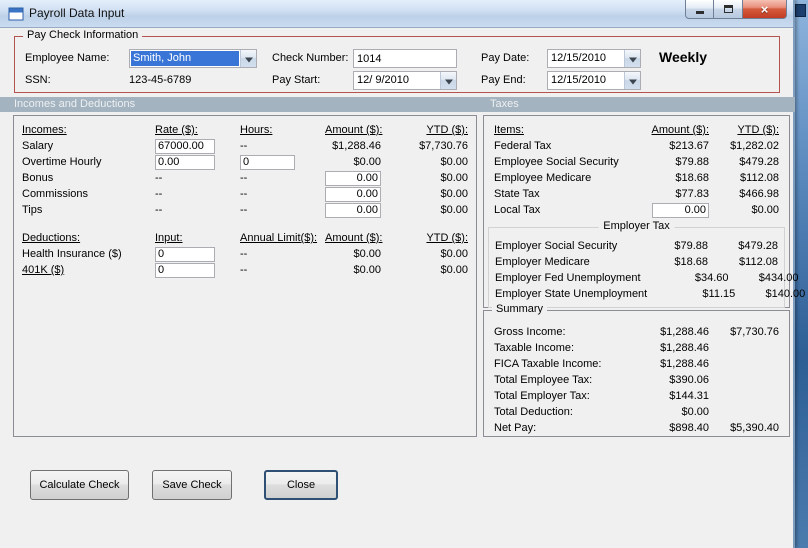  Describe the element at coordinates (636, 364) in the screenshot. I see `summary-row-fica-taxable-income: FICA Taxable Income: $1,288.46` at that location.